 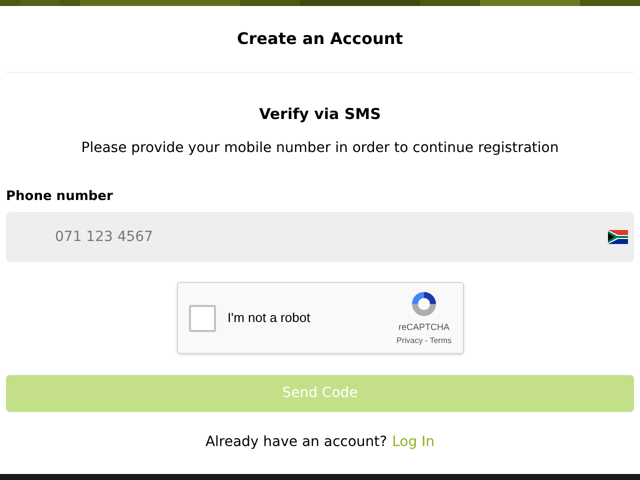 What do you see at coordinates (424, 327) in the screenshot?
I see `captcha-brand: reCAPTCHA` at bounding box center [424, 327].